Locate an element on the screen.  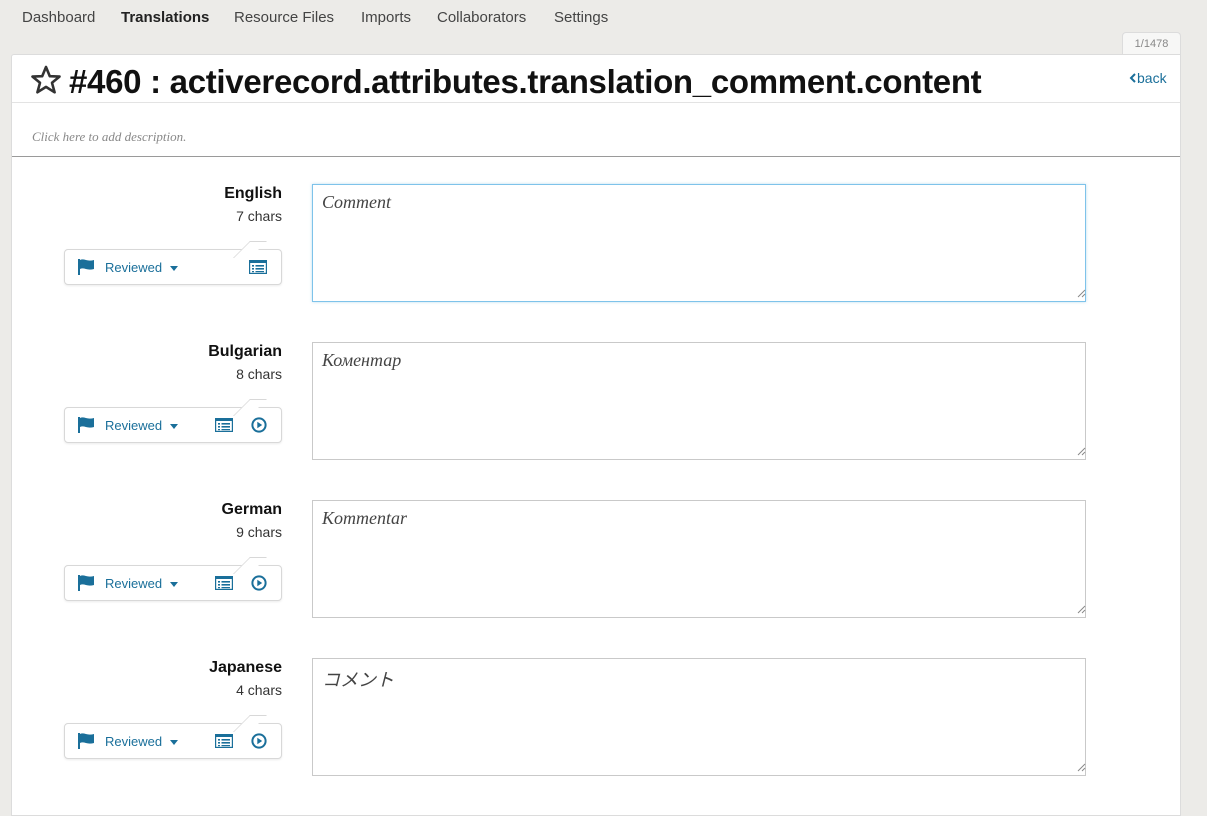
language-name: Bulgarian is located at coordinates (245, 351).